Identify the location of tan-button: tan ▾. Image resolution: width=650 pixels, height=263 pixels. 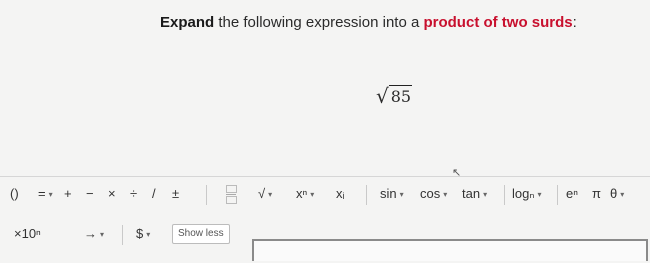
(474, 194).